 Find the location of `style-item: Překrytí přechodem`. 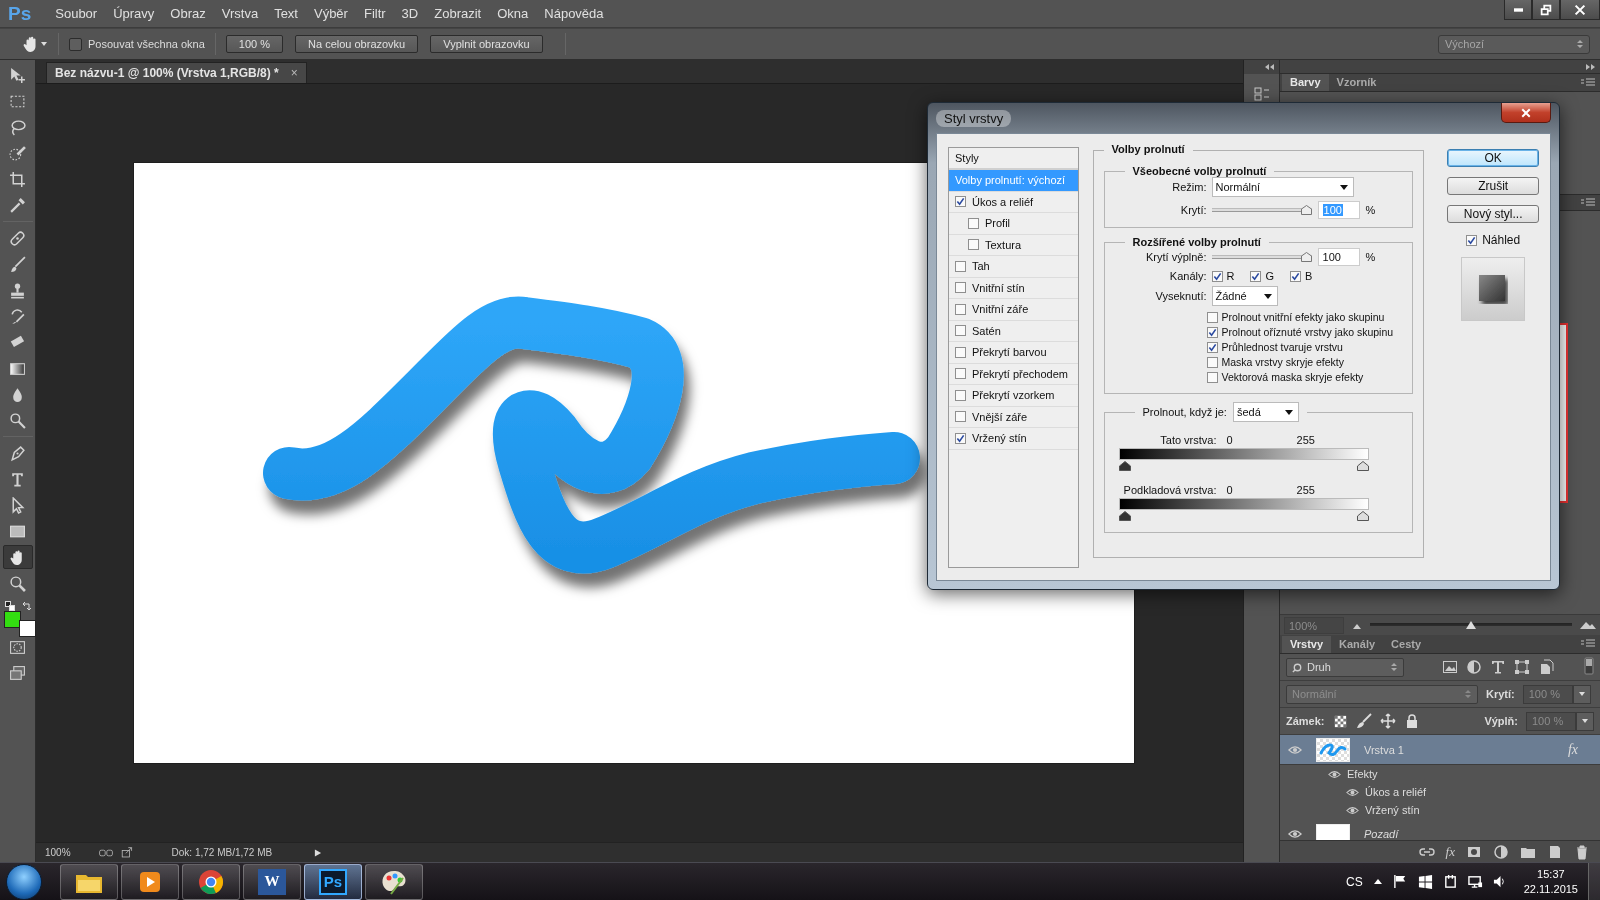

style-item: Překrytí přechodem is located at coordinates (1013, 374).